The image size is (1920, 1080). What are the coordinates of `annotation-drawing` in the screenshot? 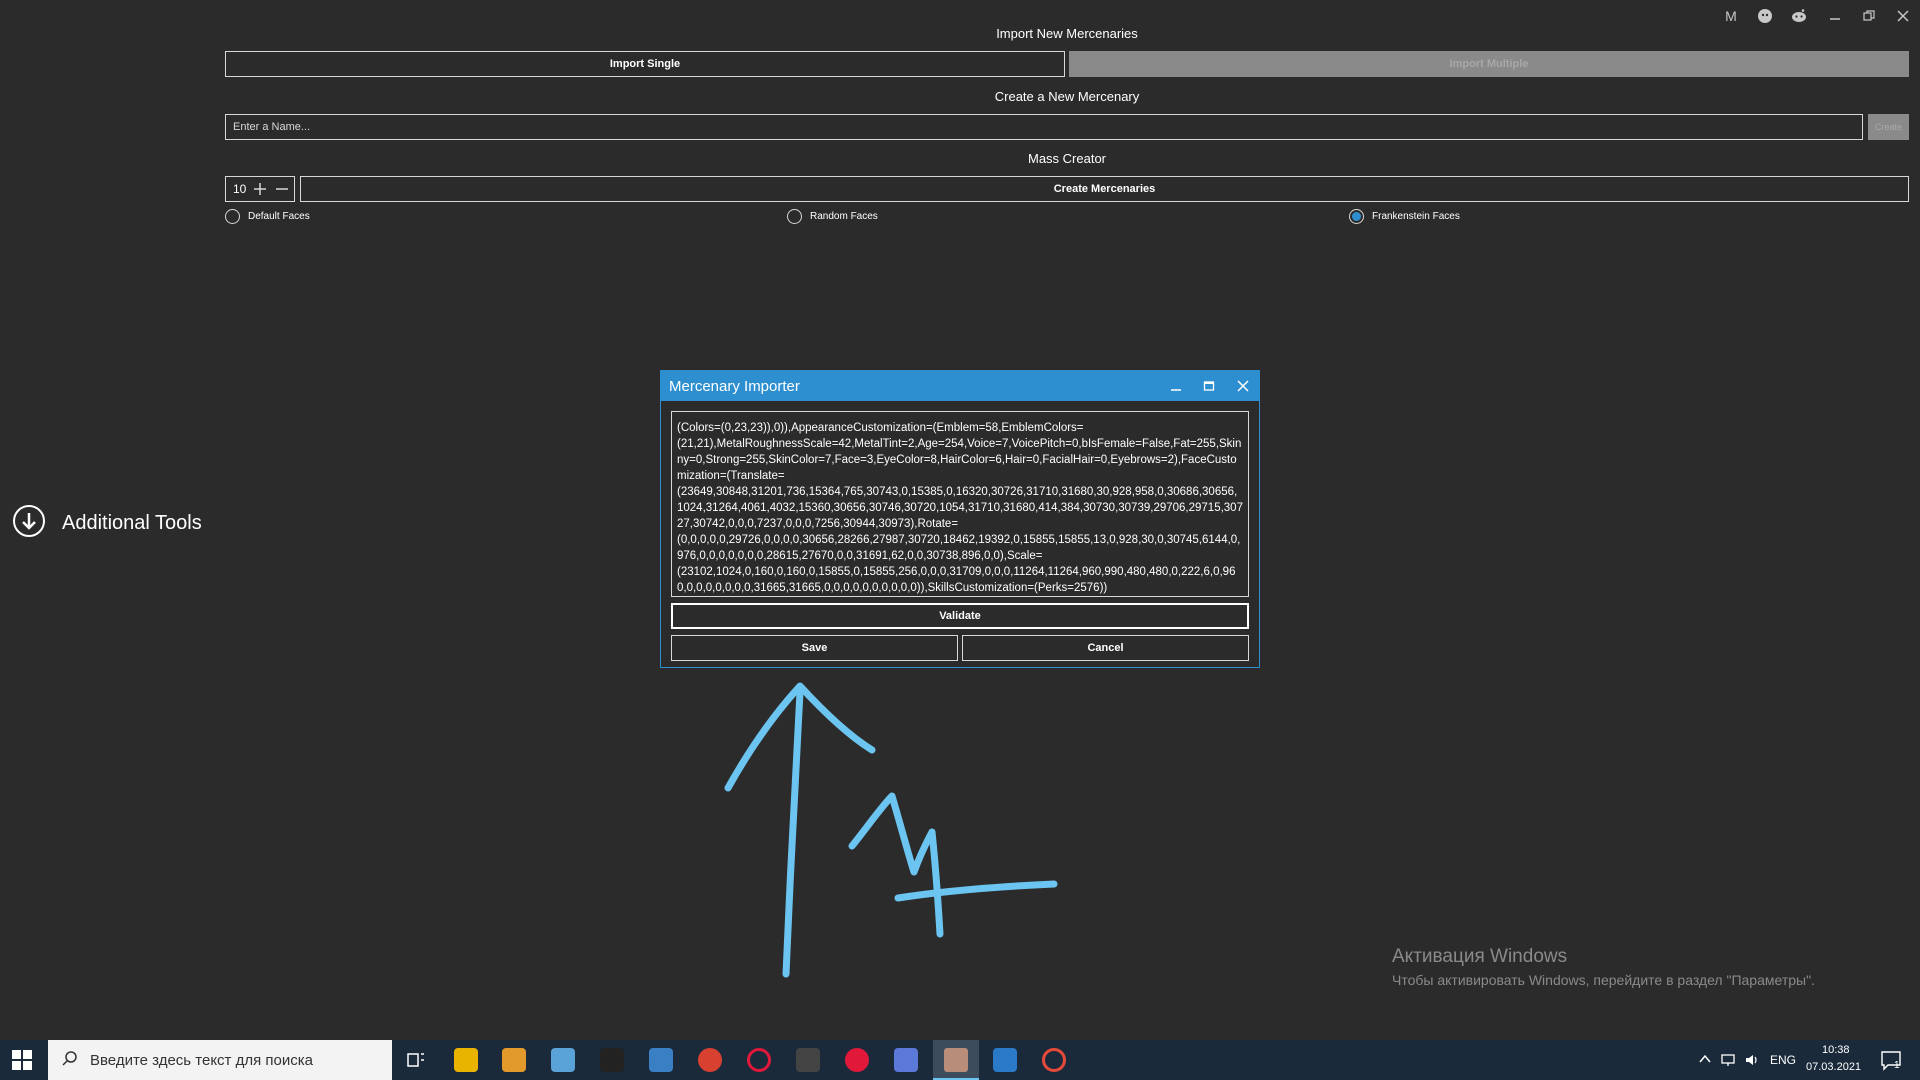 It's located at (891, 830).